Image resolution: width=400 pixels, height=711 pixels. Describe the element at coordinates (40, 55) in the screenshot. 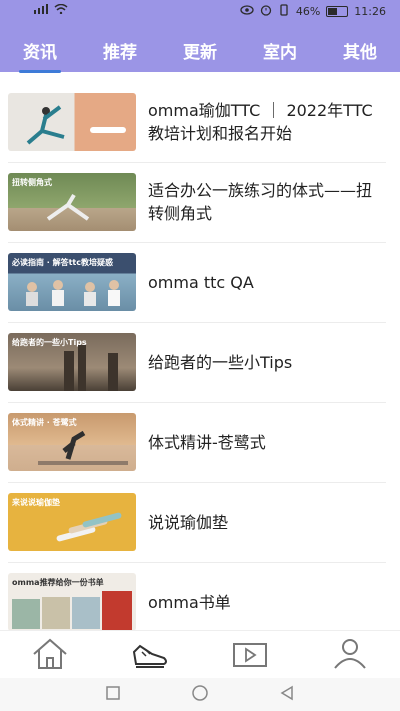

I see `tab-news: 资讯` at that location.